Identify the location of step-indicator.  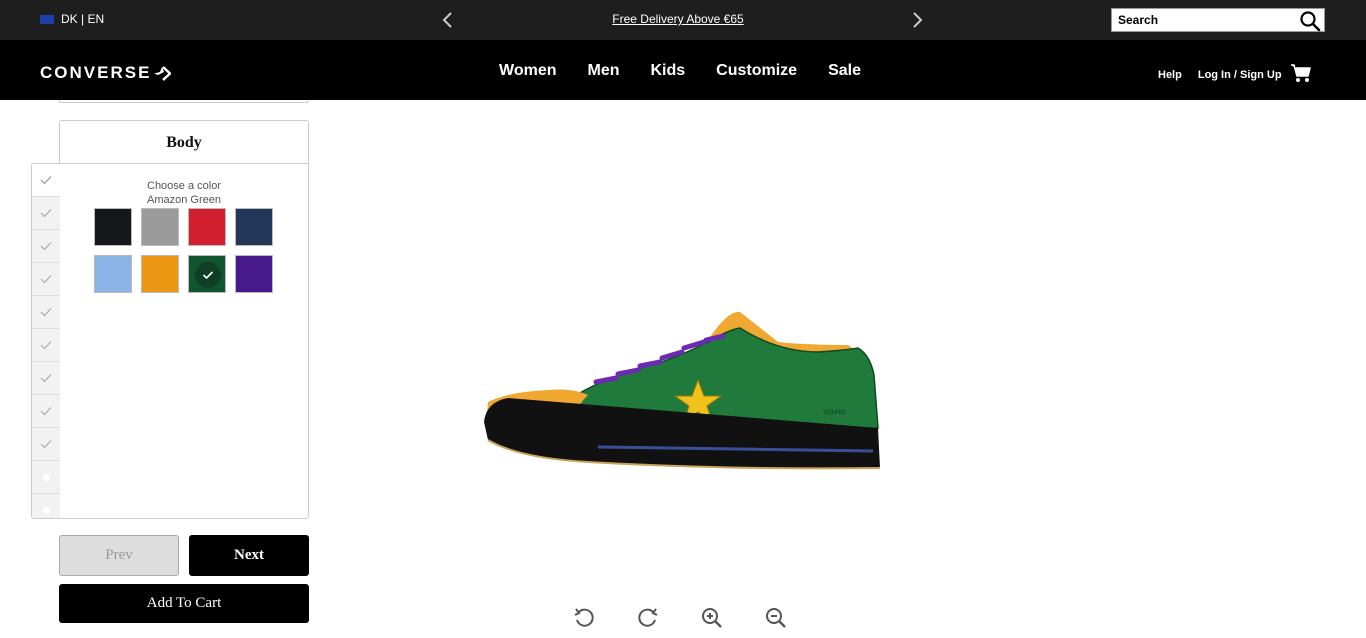
(45, 341).